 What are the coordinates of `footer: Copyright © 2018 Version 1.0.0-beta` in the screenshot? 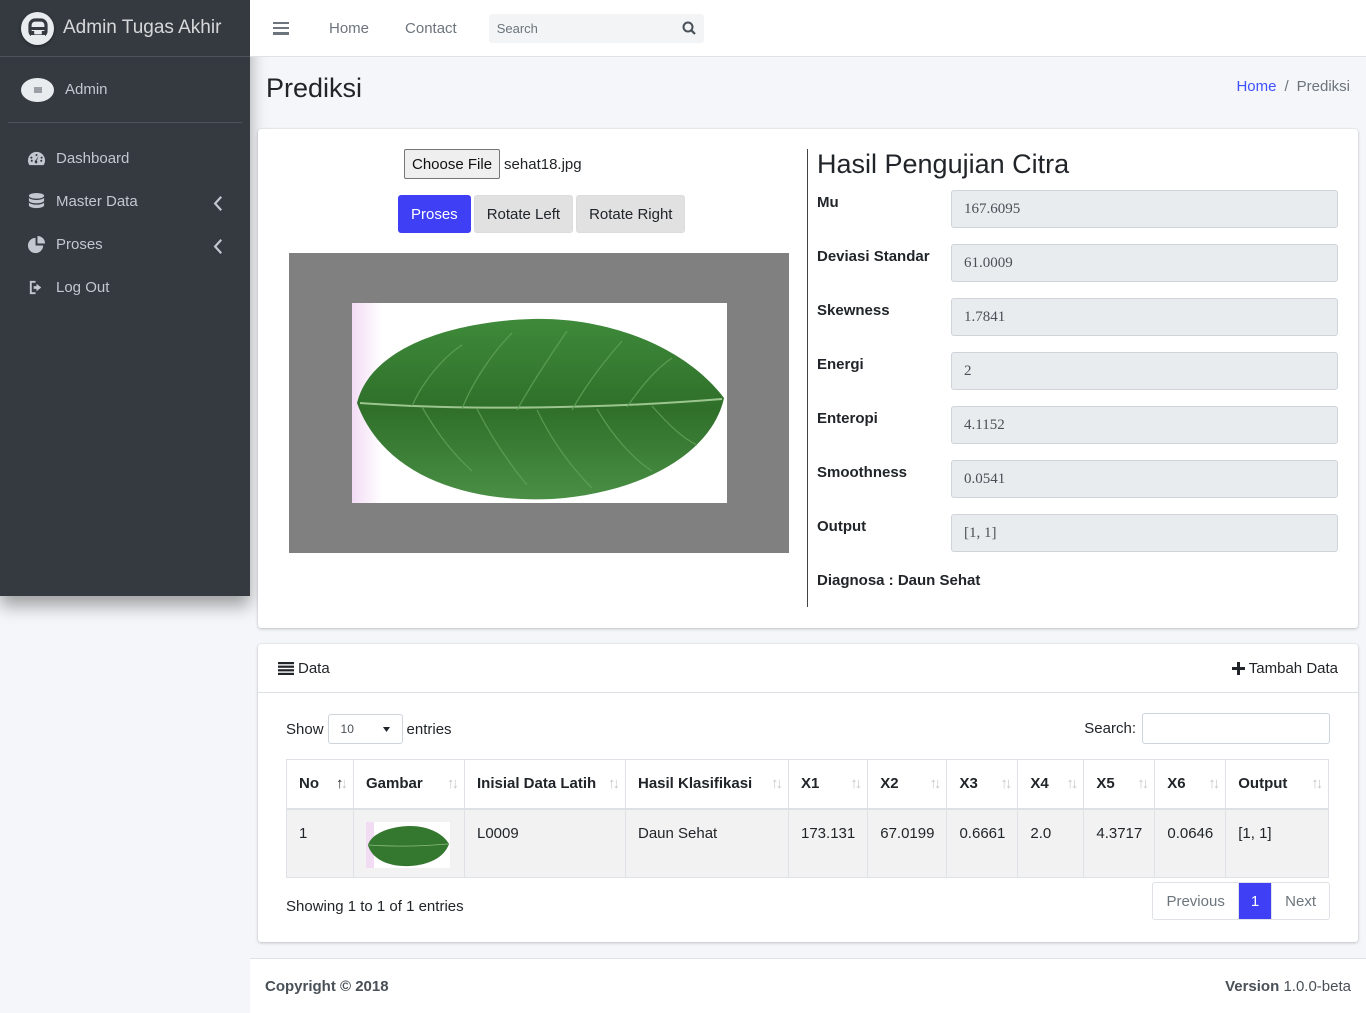 It's located at (808, 985).